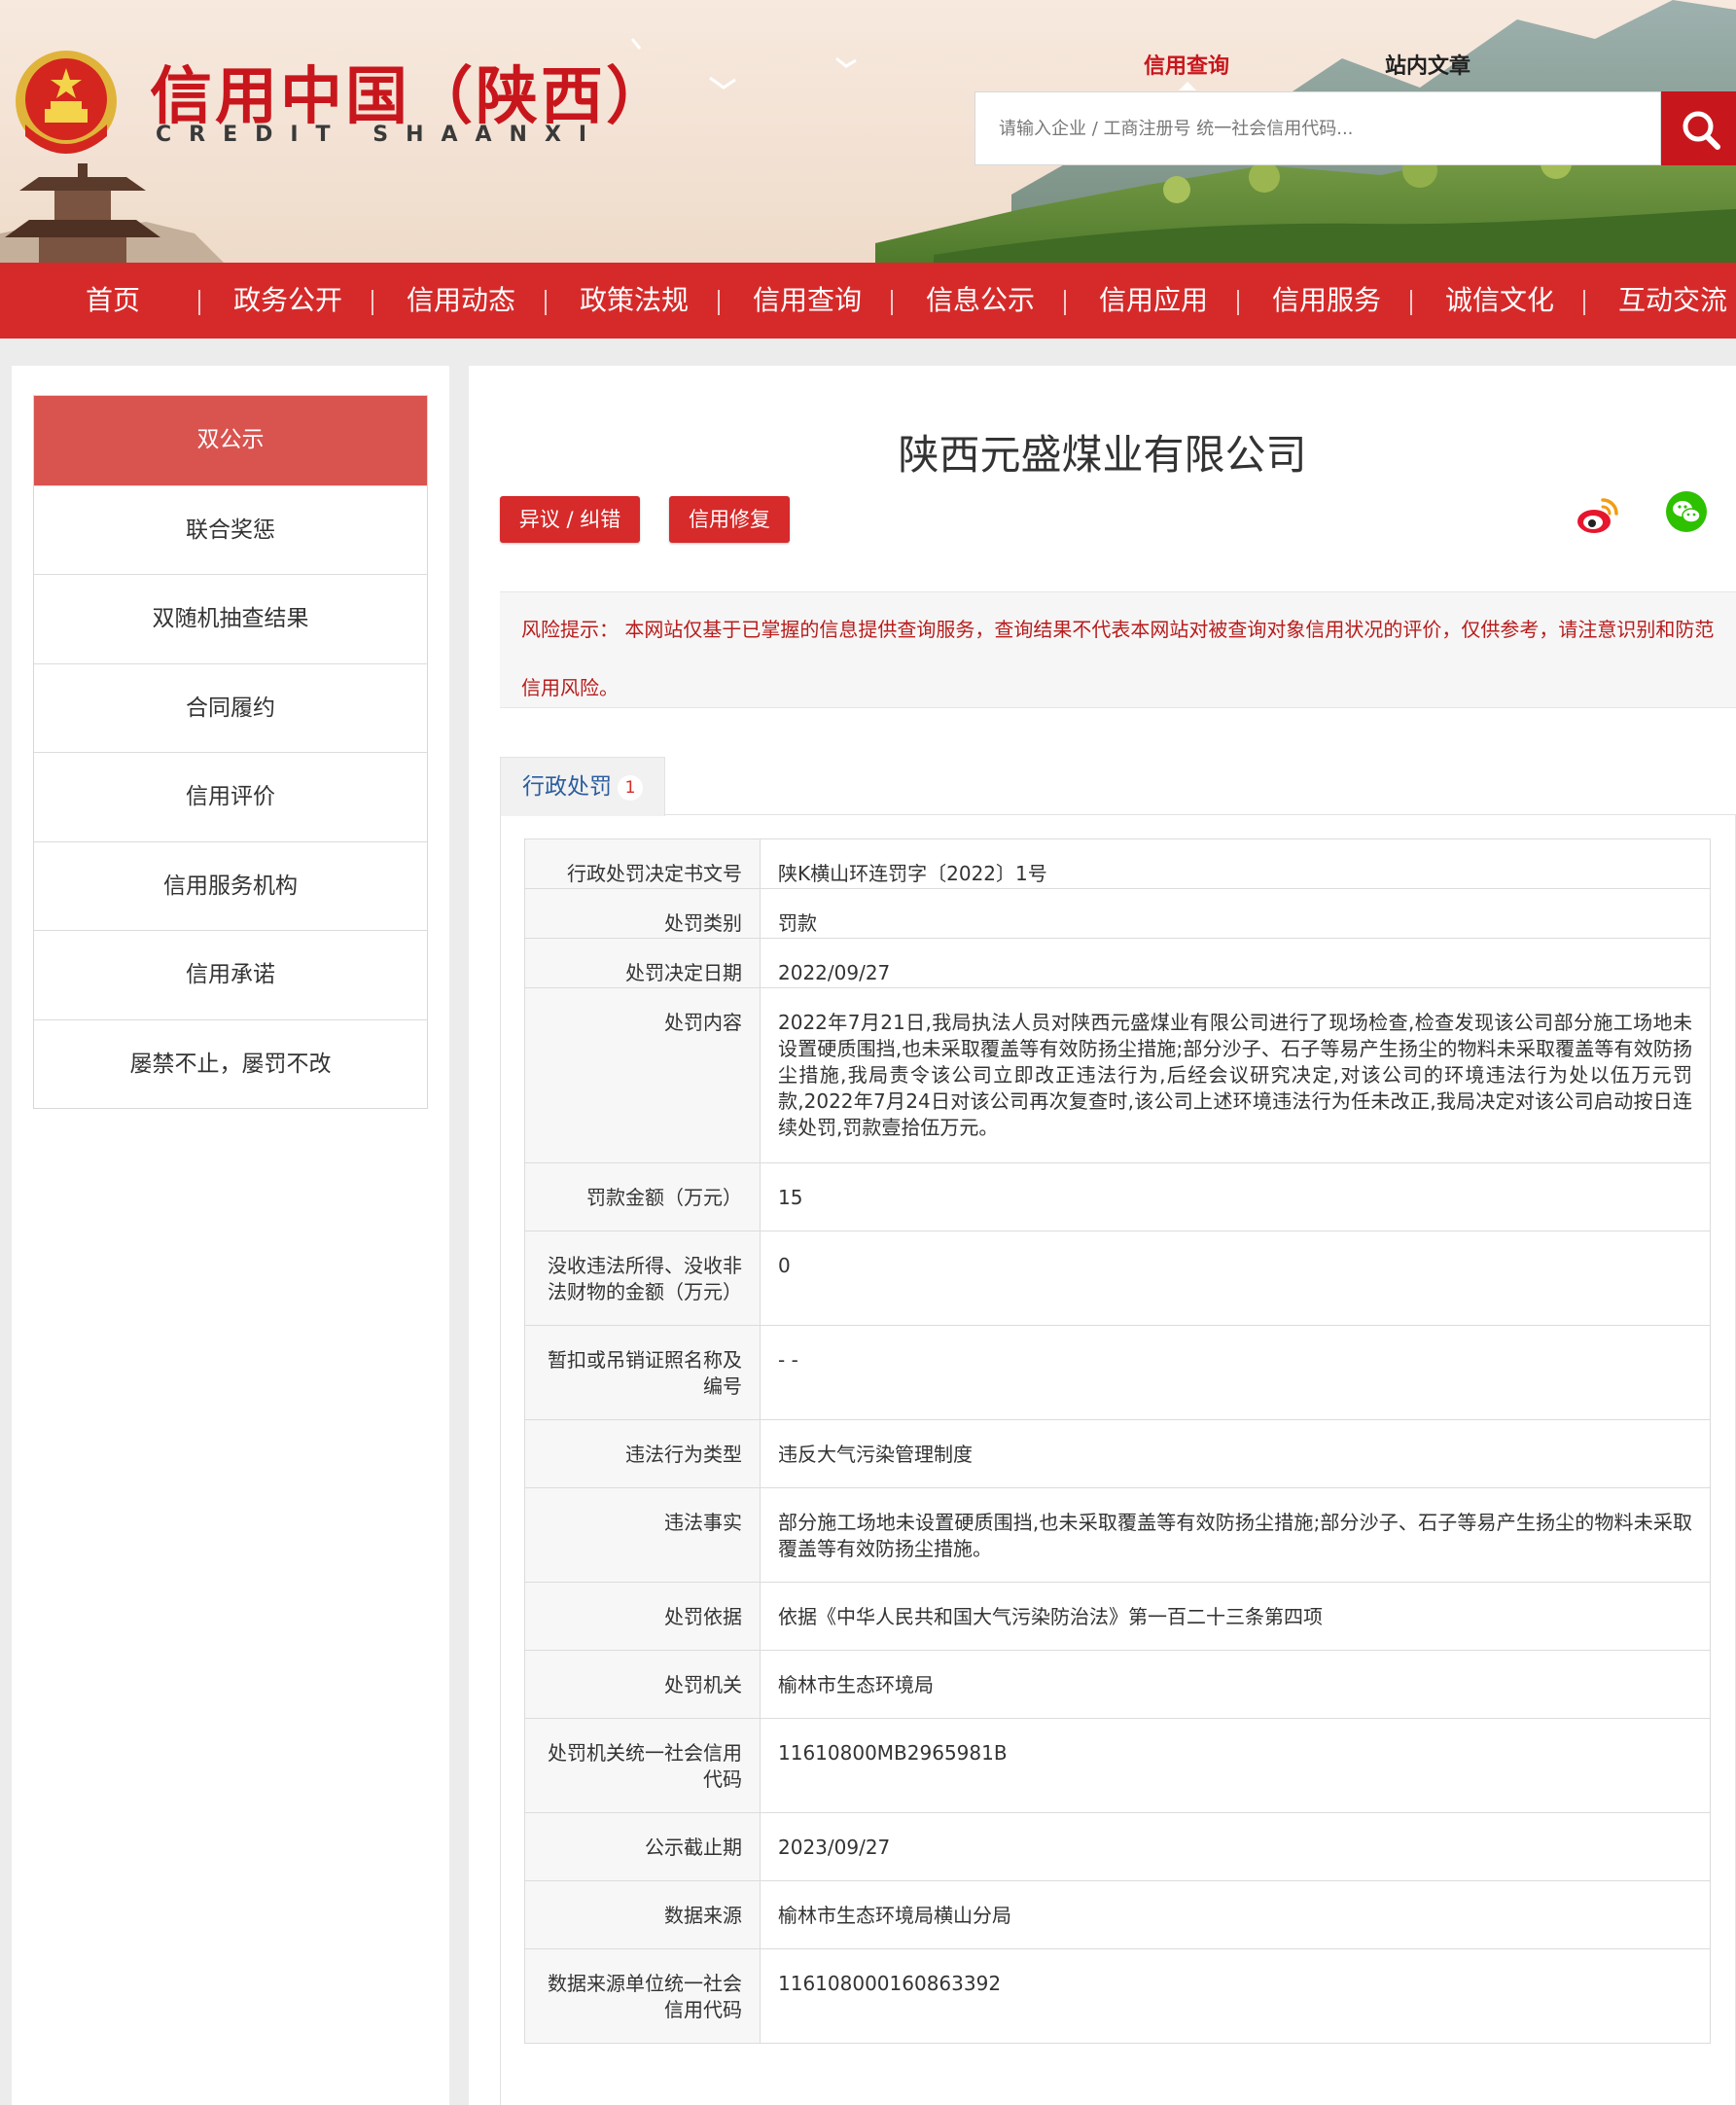 The width and height of the screenshot is (1736, 2105). Describe the element at coordinates (642, 1453) in the screenshot. I see `field-label: 违法行为类型` at that location.